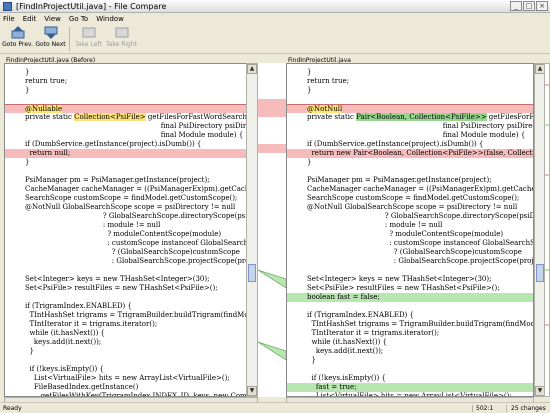  Describe the element at coordinates (516, 6) in the screenshot. I see `minimize-button: _` at that location.